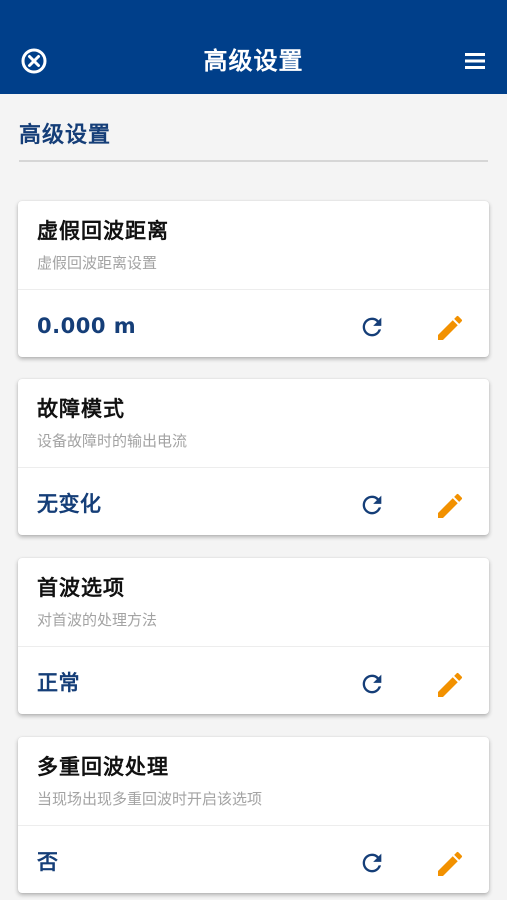 The image size is (507, 900). Describe the element at coordinates (87, 326) in the screenshot. I see `setting-value: 0.000 m` at that location.